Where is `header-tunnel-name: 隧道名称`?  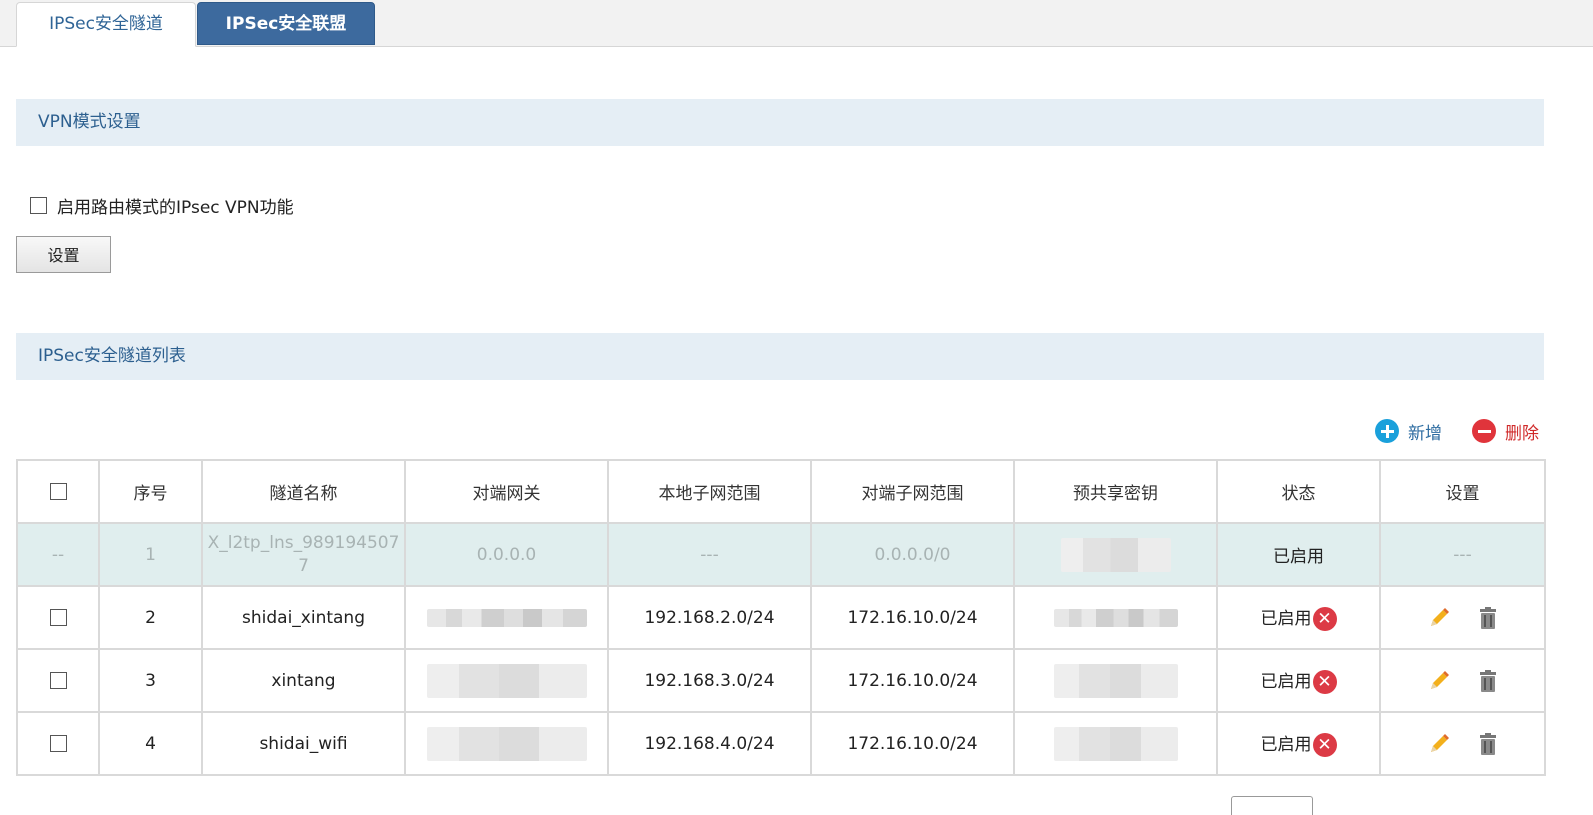 header-tunnel-name: 隧道名称 is located at coordinates (303, 491).